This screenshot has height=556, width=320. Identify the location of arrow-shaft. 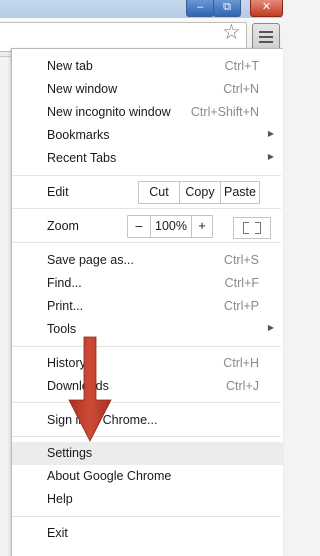
(90, 389).